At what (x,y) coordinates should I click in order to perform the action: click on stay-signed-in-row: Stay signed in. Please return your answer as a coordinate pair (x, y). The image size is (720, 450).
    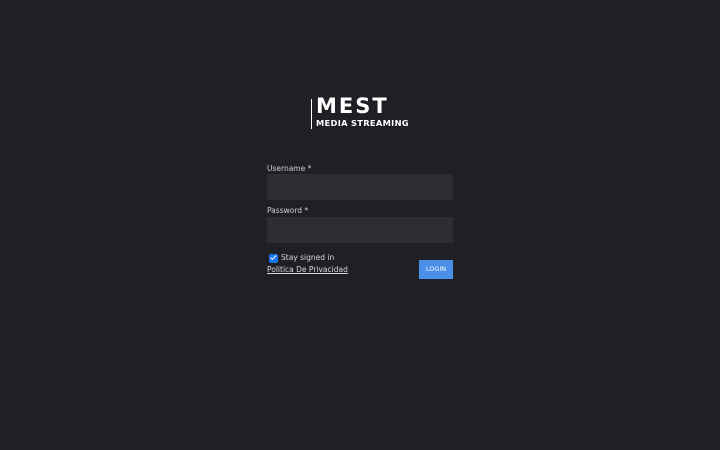
    Looking at the image, I should click on (300, 258).